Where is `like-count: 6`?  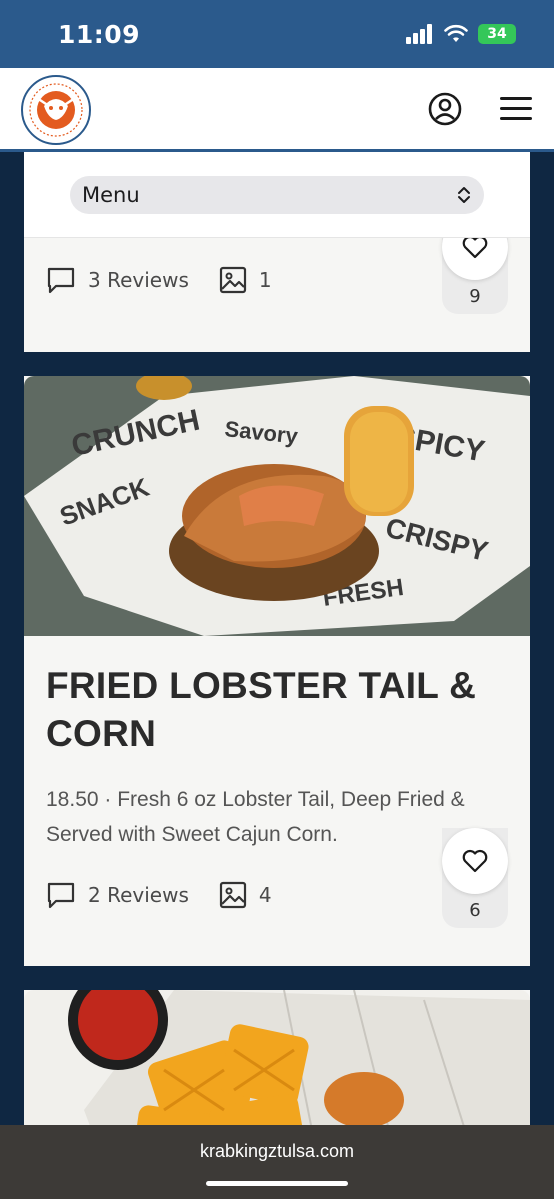
like-count: 6 is located at coordinates (475, 910).